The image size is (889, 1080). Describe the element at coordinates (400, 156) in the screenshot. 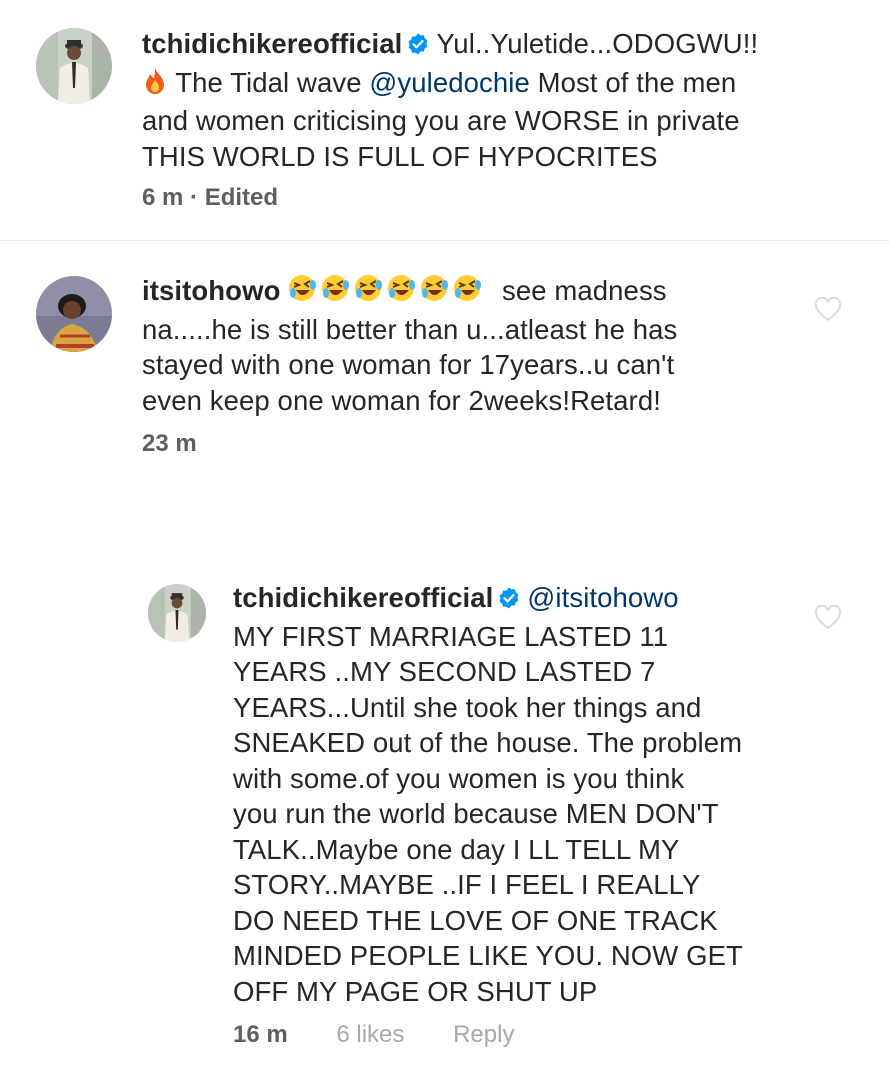

I see `comment-1-line-3: THIS WORLD IS FULL OF HYPOCRITES` at that location.